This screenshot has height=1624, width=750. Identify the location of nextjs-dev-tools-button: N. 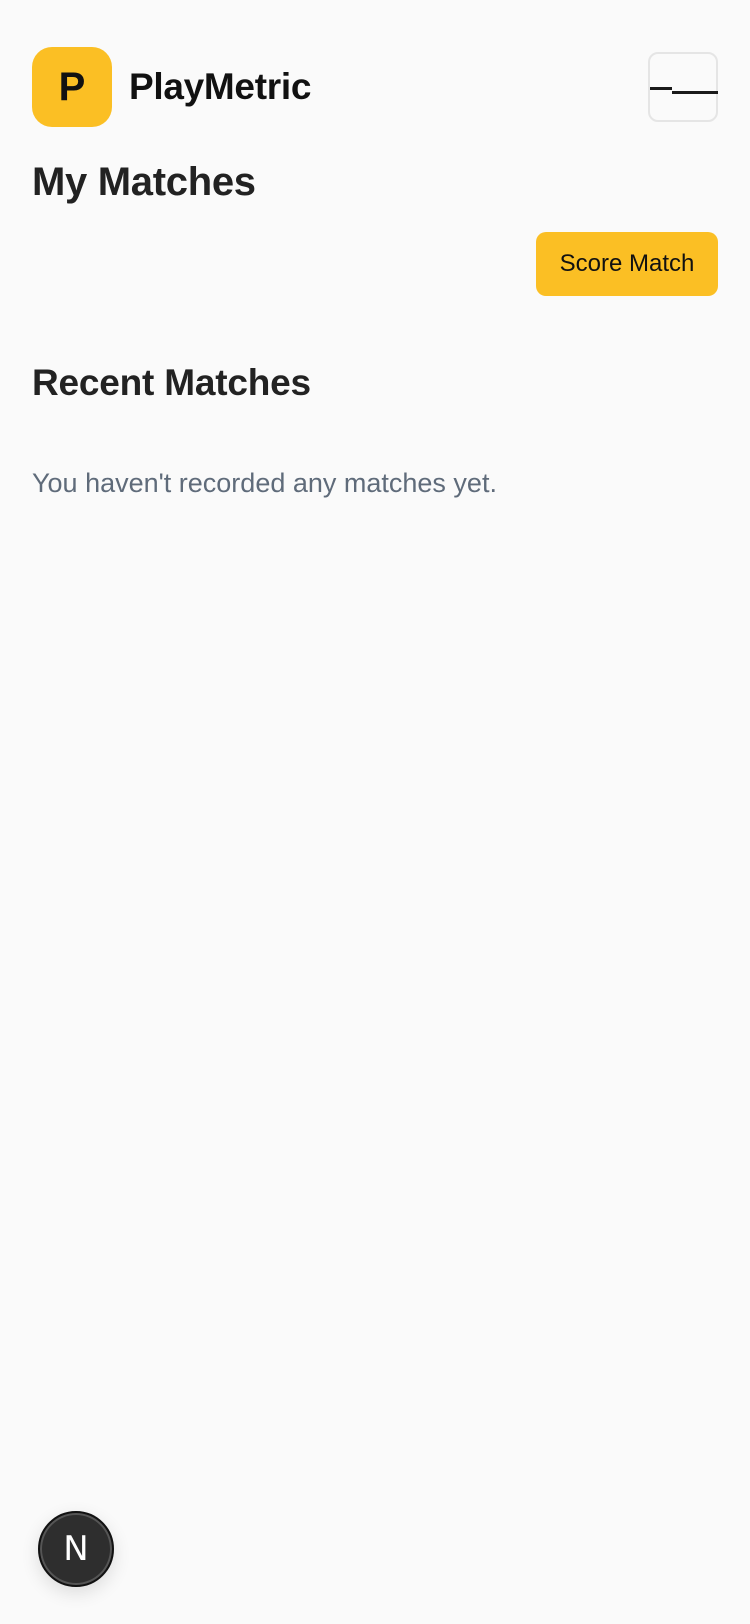
(76, 1549).